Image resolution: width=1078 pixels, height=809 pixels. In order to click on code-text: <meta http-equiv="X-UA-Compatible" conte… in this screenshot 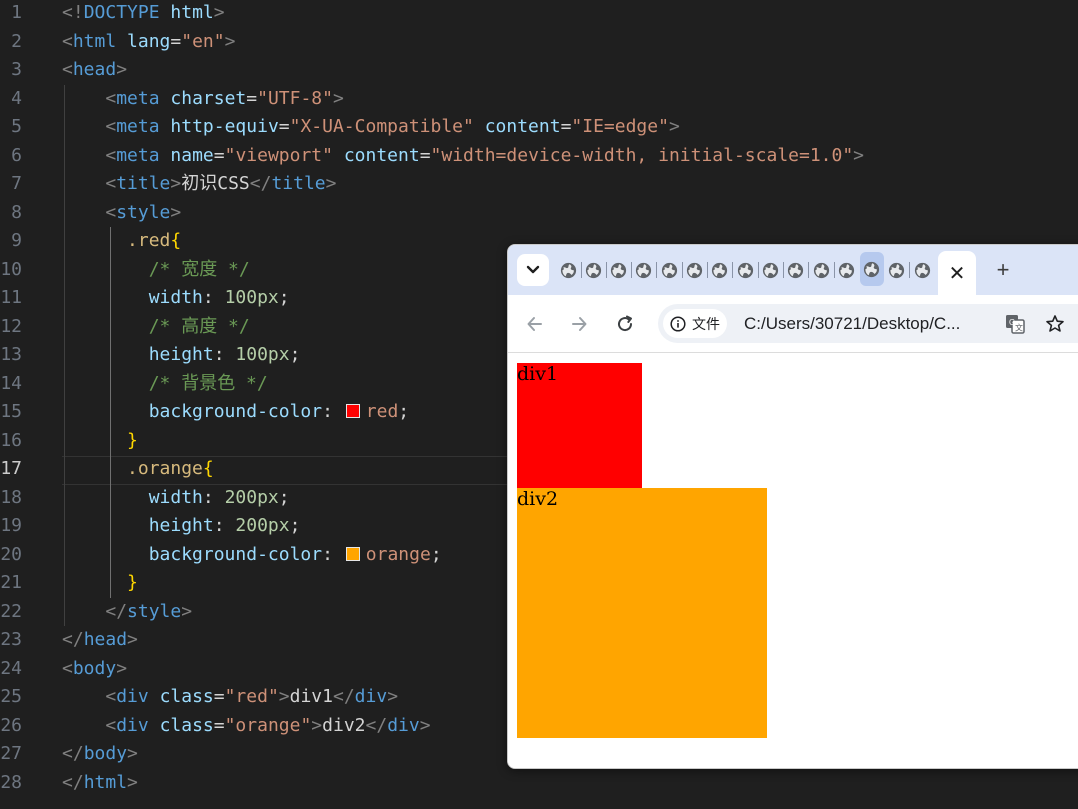, I will do `click(370, 127)`.